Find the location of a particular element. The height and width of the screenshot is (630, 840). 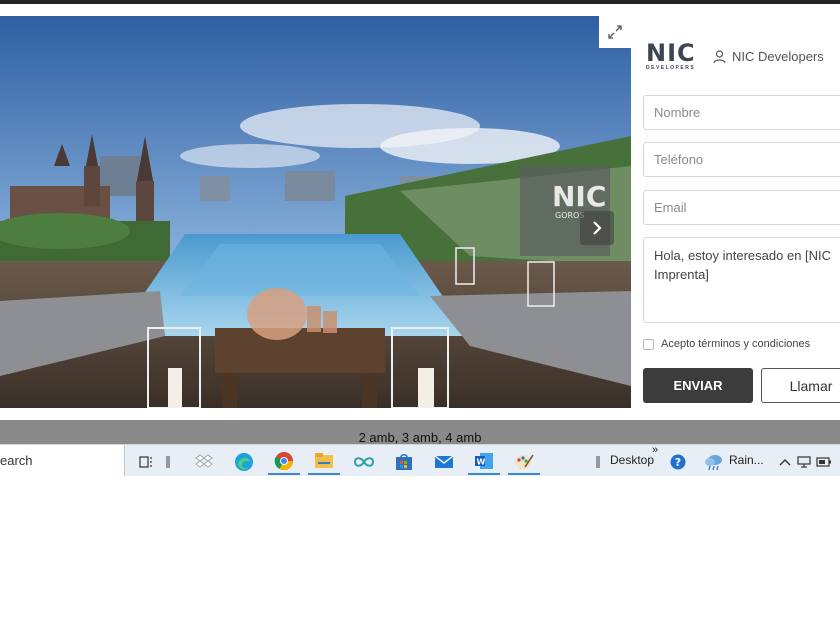

desktop-toolbar-separator is located at coordinates (598, 461).